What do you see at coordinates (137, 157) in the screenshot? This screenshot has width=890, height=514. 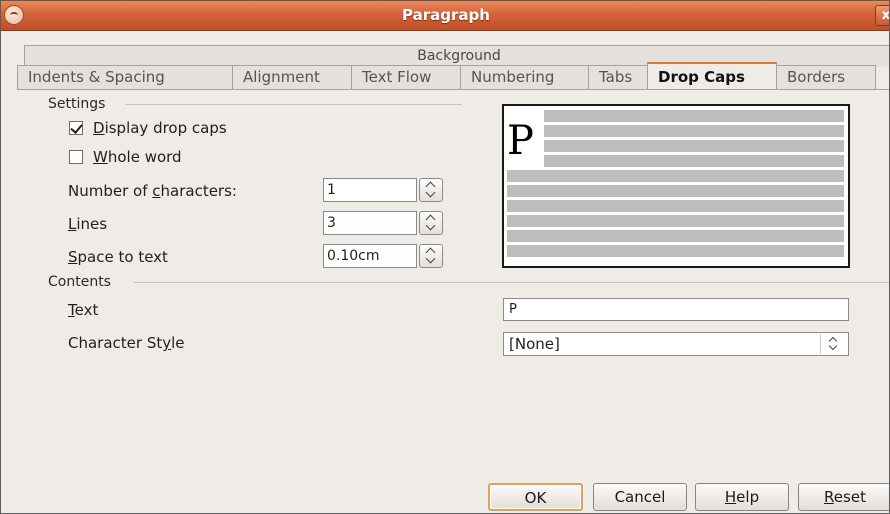 I see `whole-word-label: Whole word` at bounding box center [137, 157].